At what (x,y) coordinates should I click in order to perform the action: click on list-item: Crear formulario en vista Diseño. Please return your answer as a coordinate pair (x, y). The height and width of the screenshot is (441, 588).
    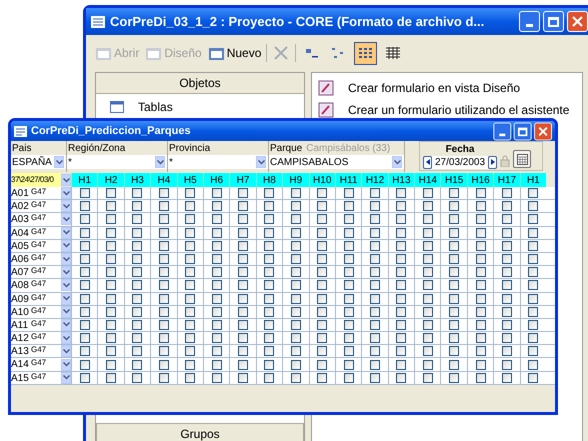
    Looking at the image, I should click on (450, 88).